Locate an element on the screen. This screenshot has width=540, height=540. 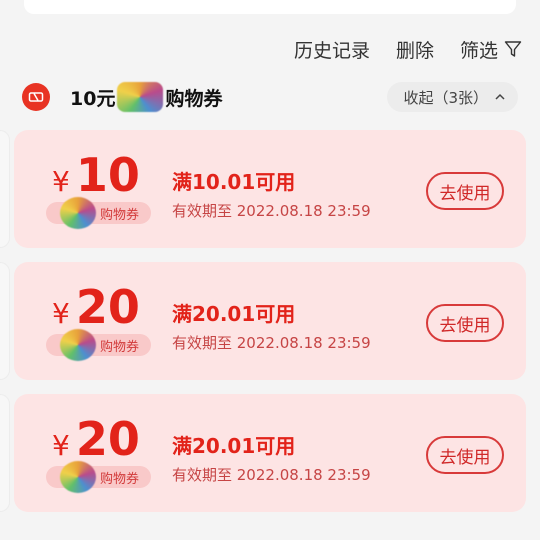
history-button: 历史记录 is located at coordinates (332, 49).